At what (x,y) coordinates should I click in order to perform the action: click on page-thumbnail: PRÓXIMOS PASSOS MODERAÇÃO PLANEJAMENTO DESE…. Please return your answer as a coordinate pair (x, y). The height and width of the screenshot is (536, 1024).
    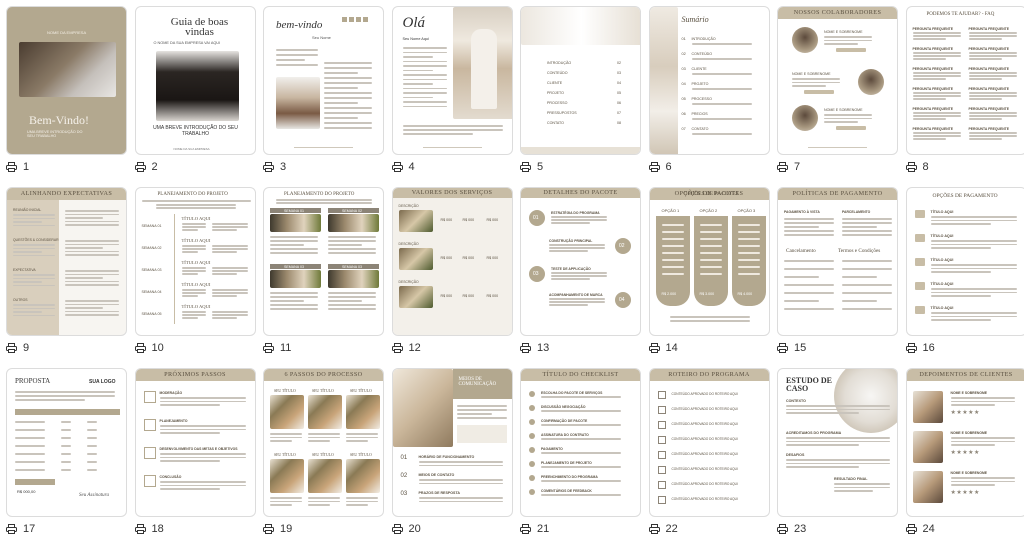
    Looking at the image, I should click on (195, 442).